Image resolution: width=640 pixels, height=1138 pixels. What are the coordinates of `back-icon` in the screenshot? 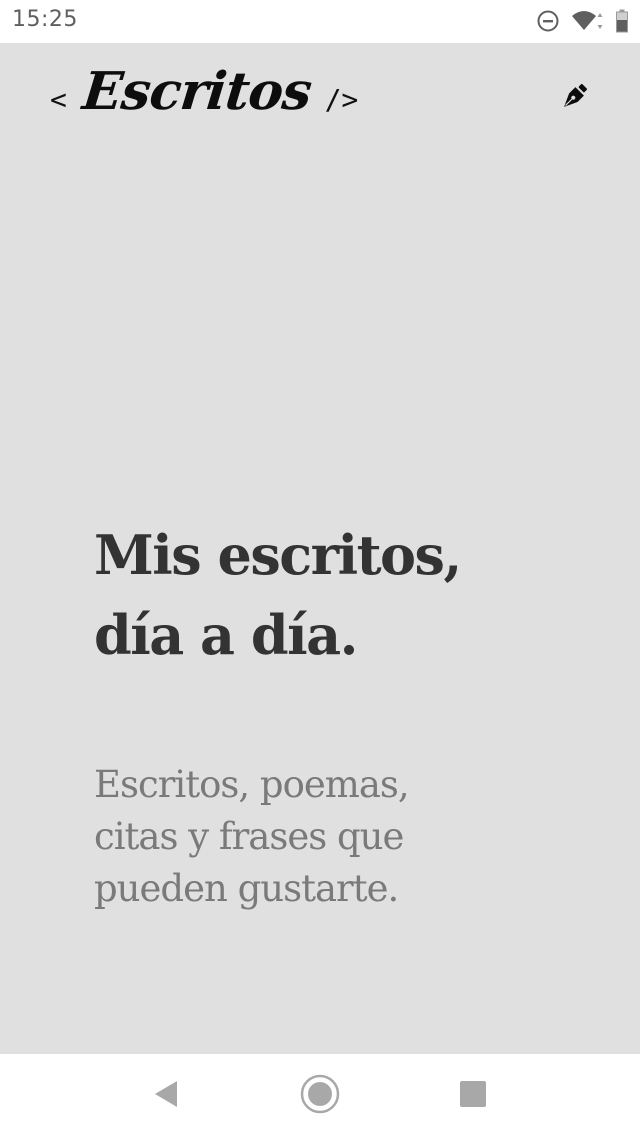 It's located at (166, 1096).